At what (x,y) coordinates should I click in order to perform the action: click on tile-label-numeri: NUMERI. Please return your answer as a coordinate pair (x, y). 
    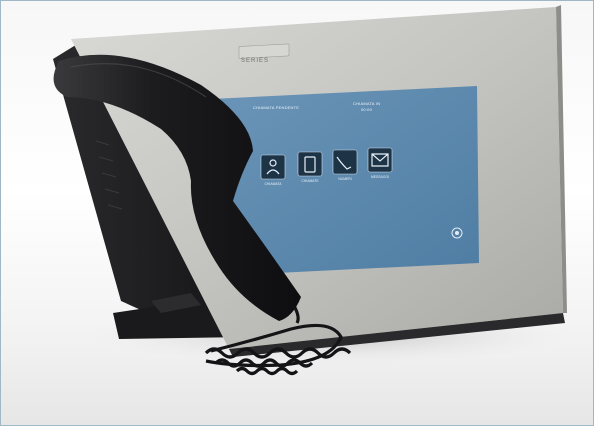
    Looking at the image, I should click on (345, 179).